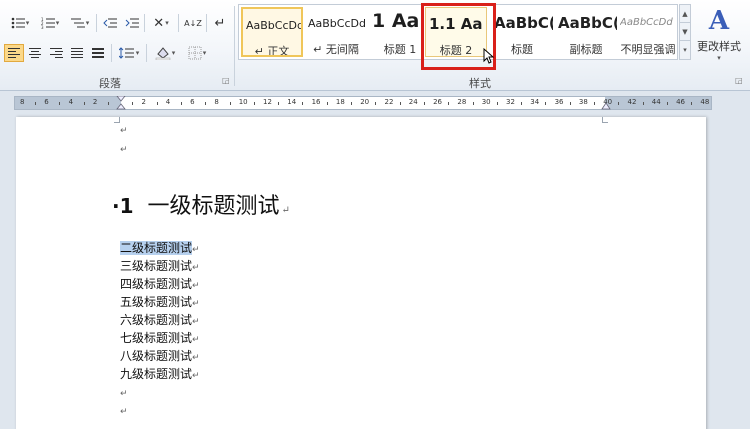 This screenshot has width=750, height=429. What do you see at coordinates (285, 210) in the screenshot?
I see `paragraph-mark: ↵` at bounding box center [285, 210].